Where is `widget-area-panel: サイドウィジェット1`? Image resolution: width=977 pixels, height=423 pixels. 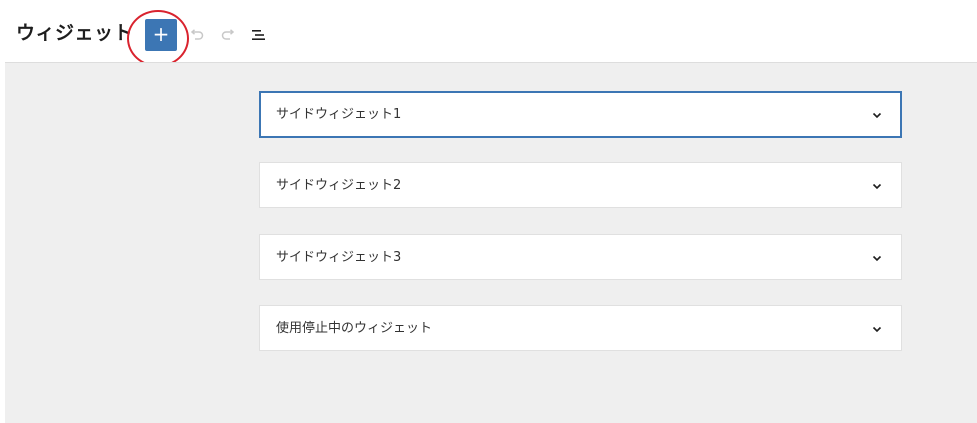 widget-area-panel: サイドウィジェット1 is located at coordinates (580, 114).